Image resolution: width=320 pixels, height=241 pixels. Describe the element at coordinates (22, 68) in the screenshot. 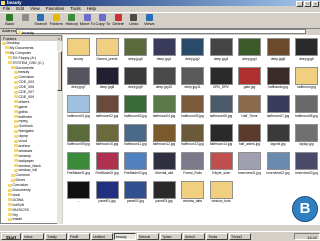

I see `tree-node: Documents` at that location.